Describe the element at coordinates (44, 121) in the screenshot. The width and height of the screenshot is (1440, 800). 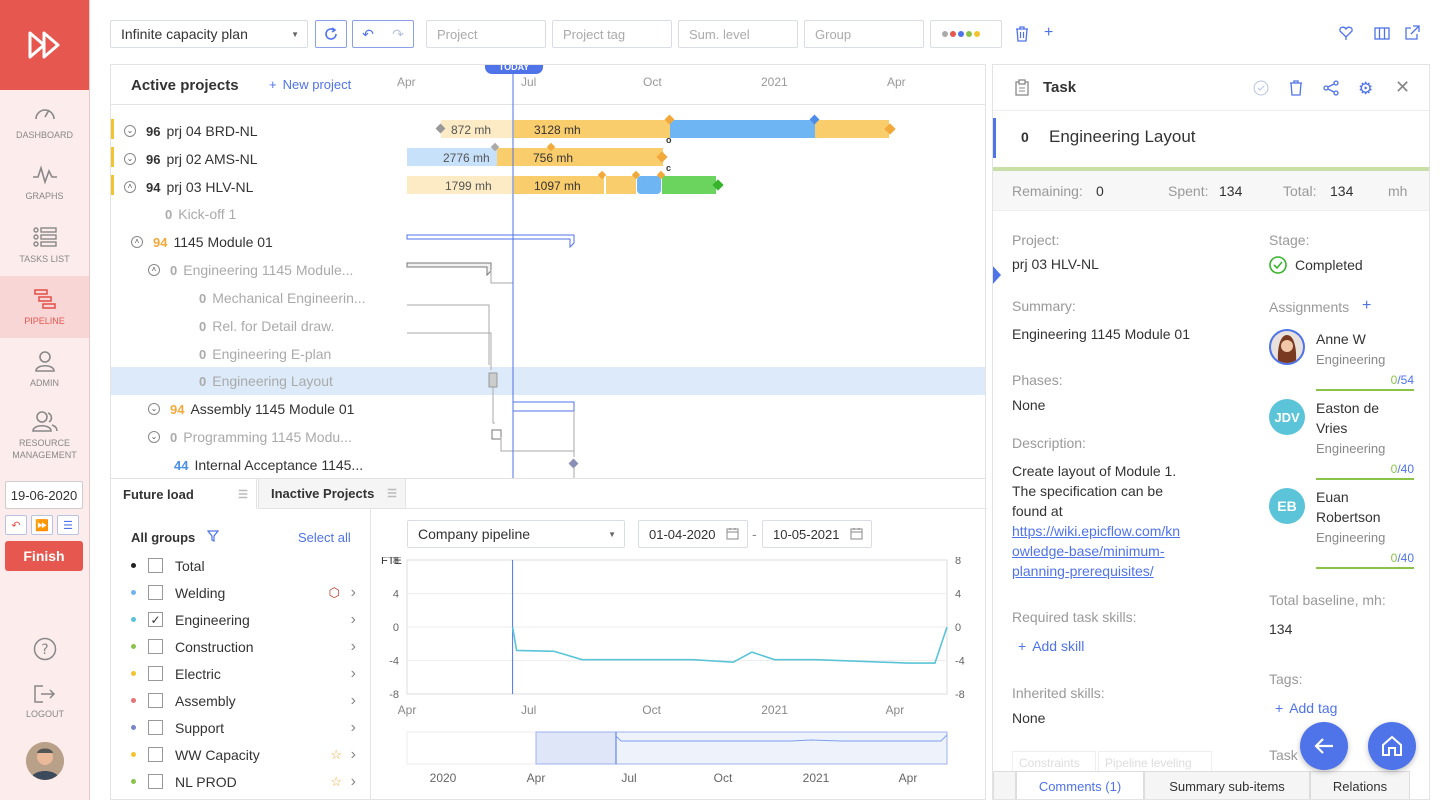
I see `nav-dashboard: DASHBOARD` at that location.